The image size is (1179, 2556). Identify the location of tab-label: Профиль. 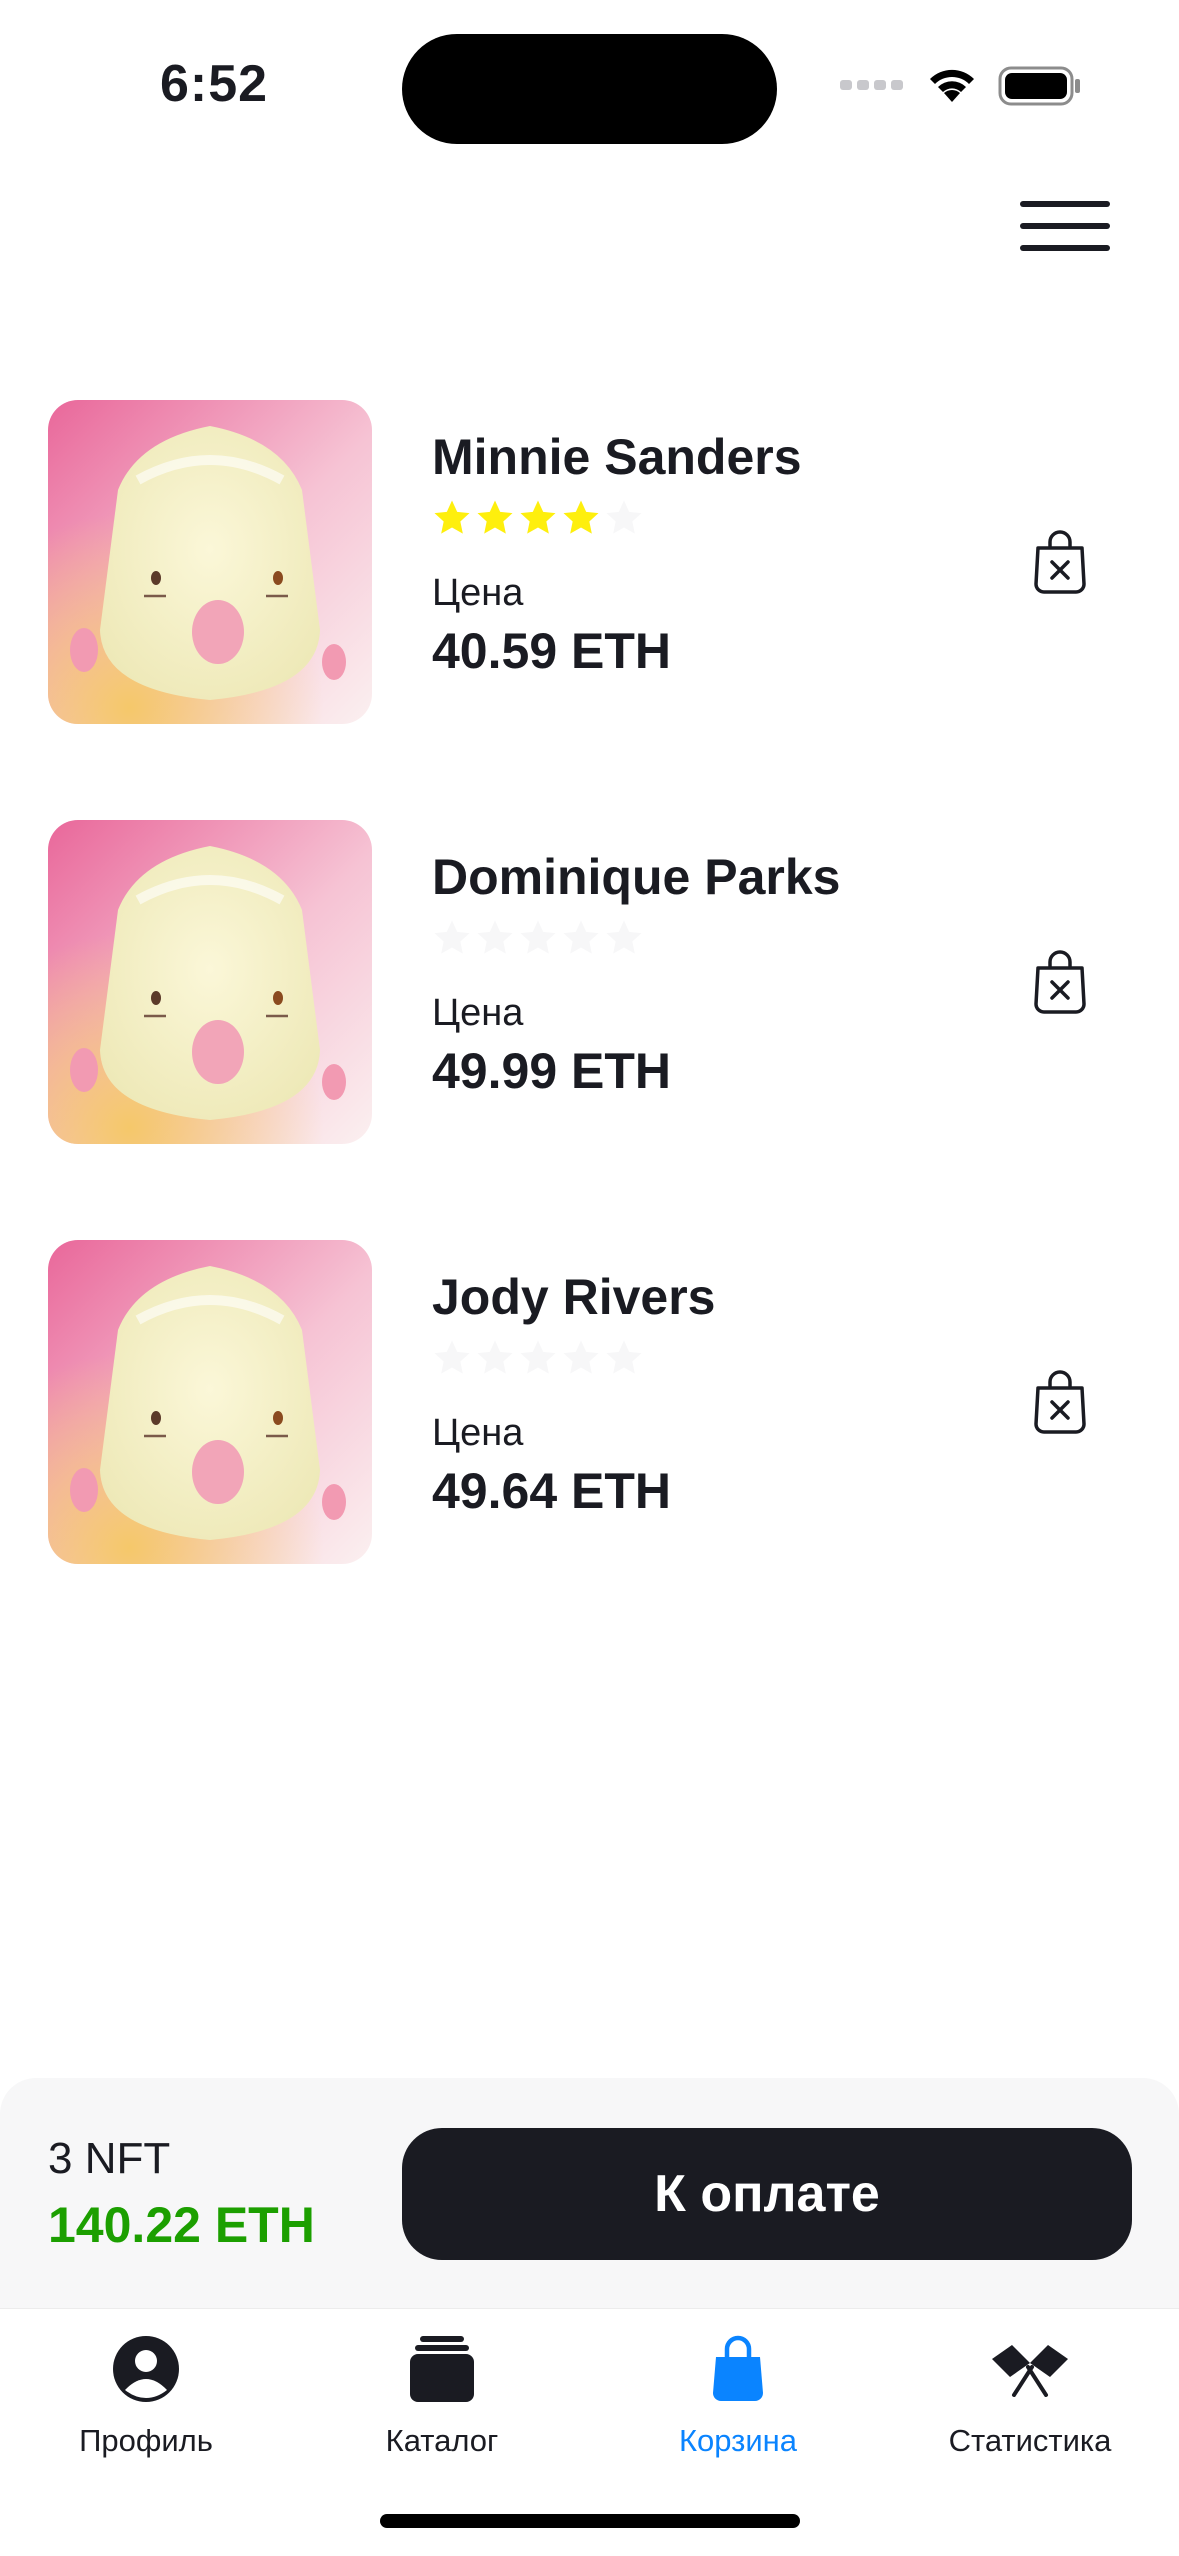
(146, 2440).